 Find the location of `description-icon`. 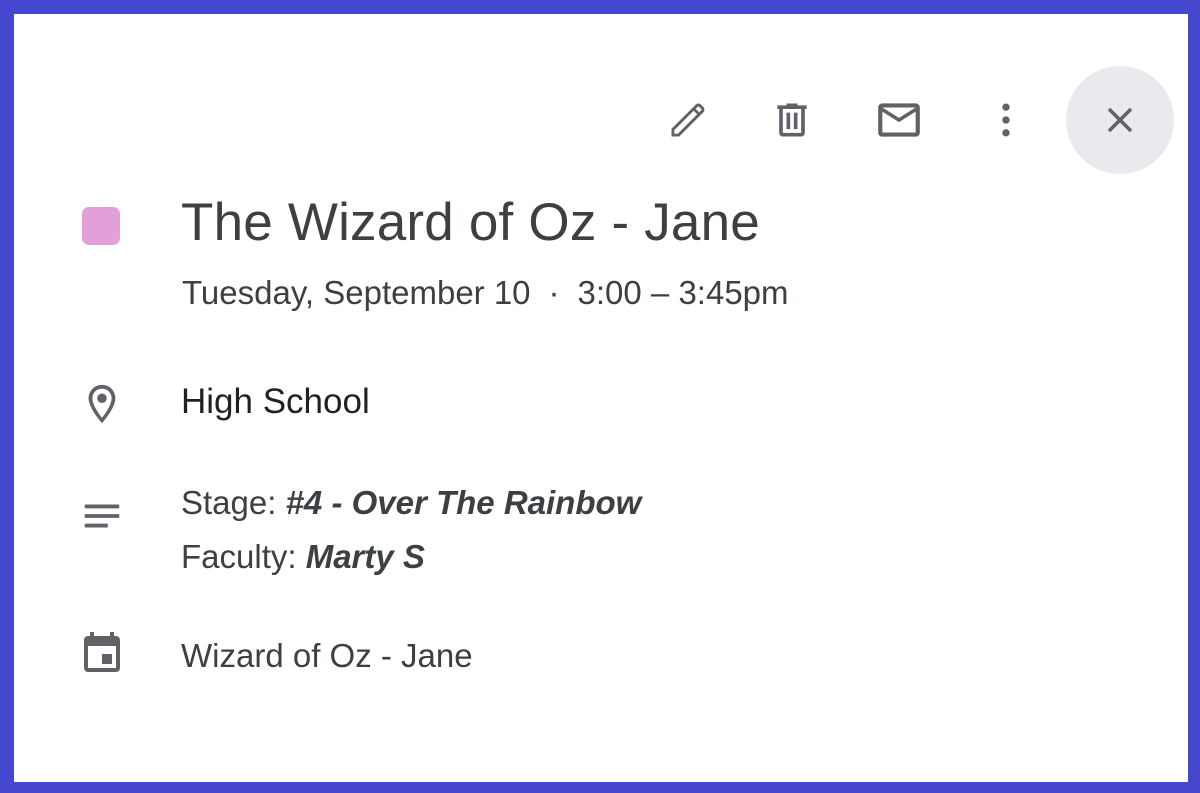

description-icon is located at coordinates (102, 516).